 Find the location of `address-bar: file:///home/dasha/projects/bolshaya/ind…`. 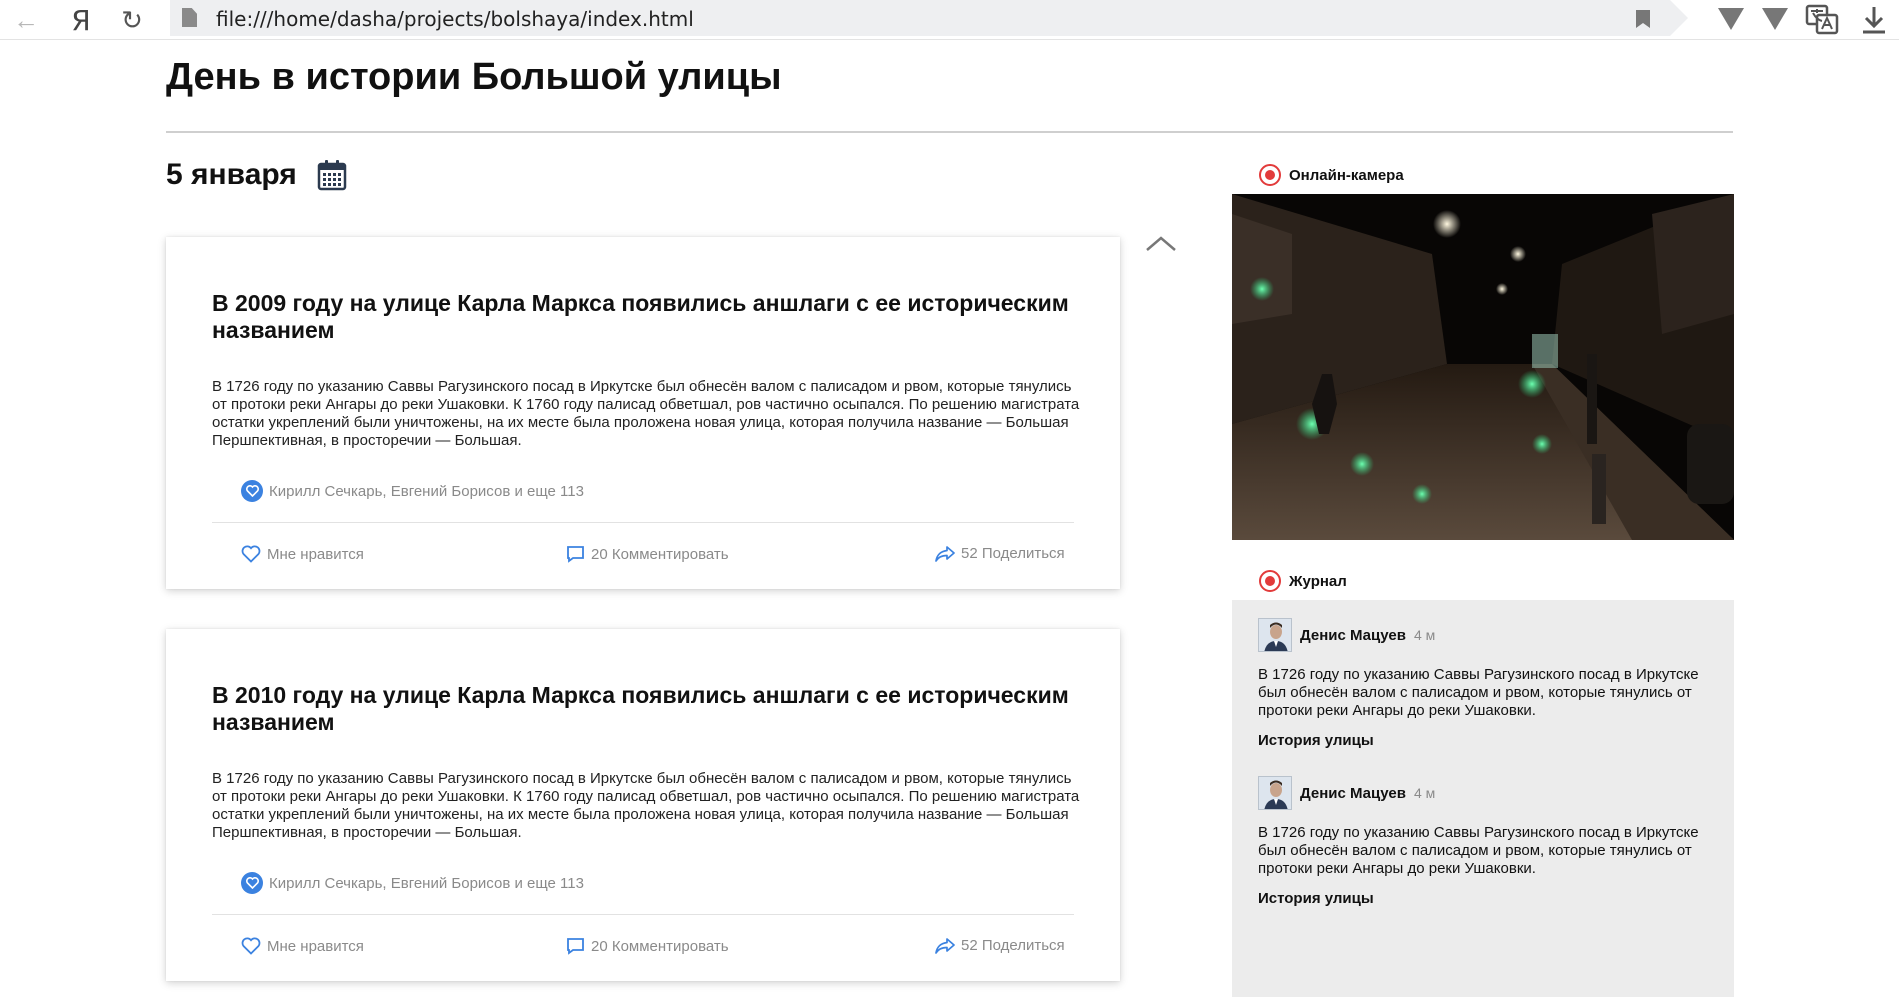

address-bar: file:///home/dasha/projects/bolshaya/ind… is located at coordinates (929, 18).